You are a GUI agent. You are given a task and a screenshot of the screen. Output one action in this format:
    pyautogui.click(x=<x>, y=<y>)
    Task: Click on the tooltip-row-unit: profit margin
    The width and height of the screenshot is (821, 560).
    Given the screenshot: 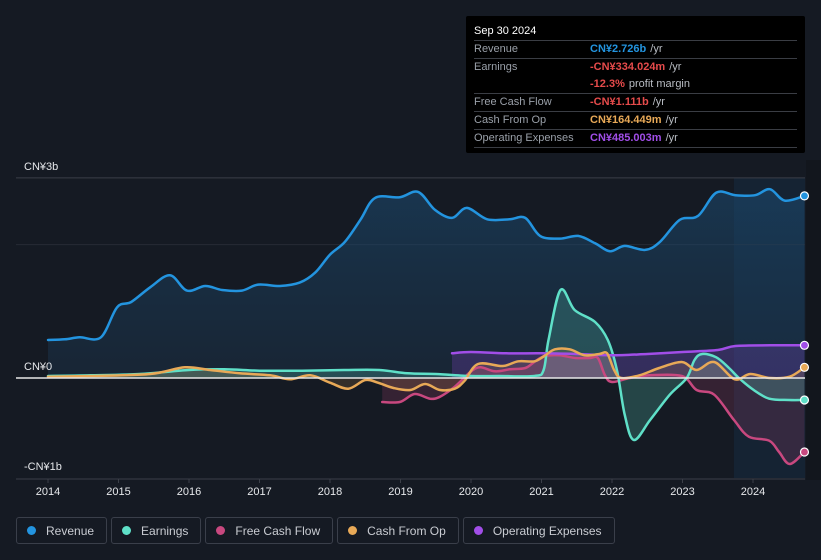 What is the action you would take?
    pyautogui.click(x=659, y=84)
    